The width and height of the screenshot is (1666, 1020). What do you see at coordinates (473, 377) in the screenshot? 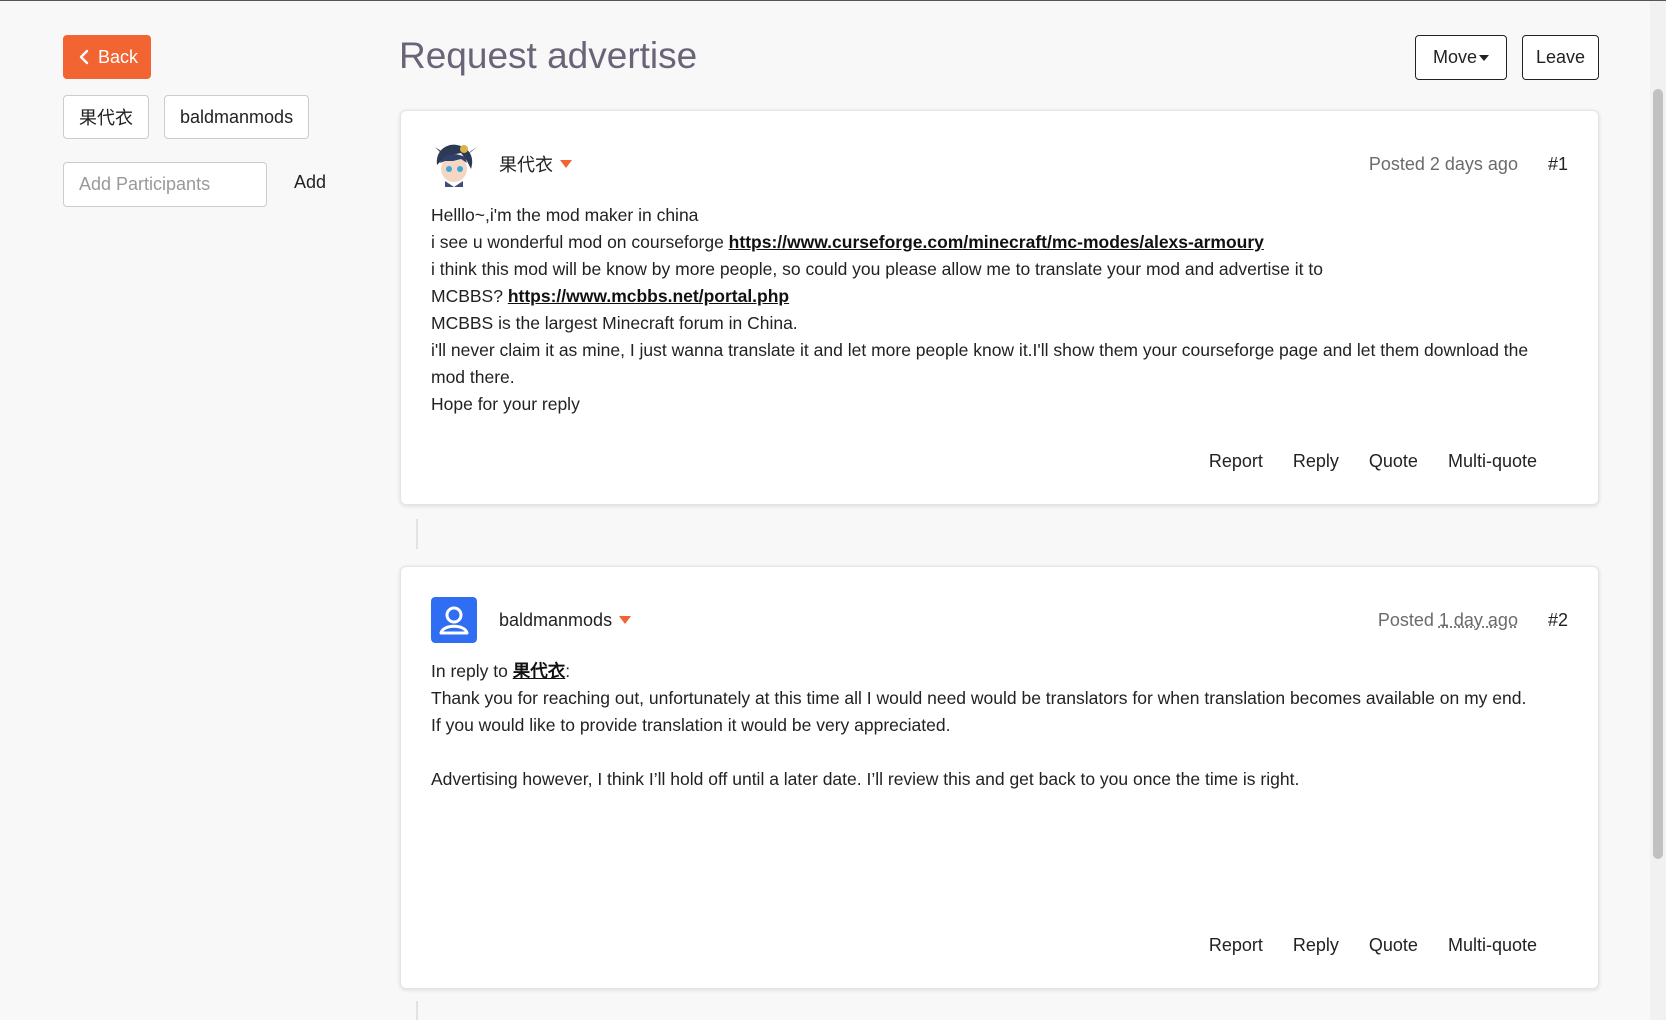
I see `post-line: mod there.` at bounding box center [473, 377].